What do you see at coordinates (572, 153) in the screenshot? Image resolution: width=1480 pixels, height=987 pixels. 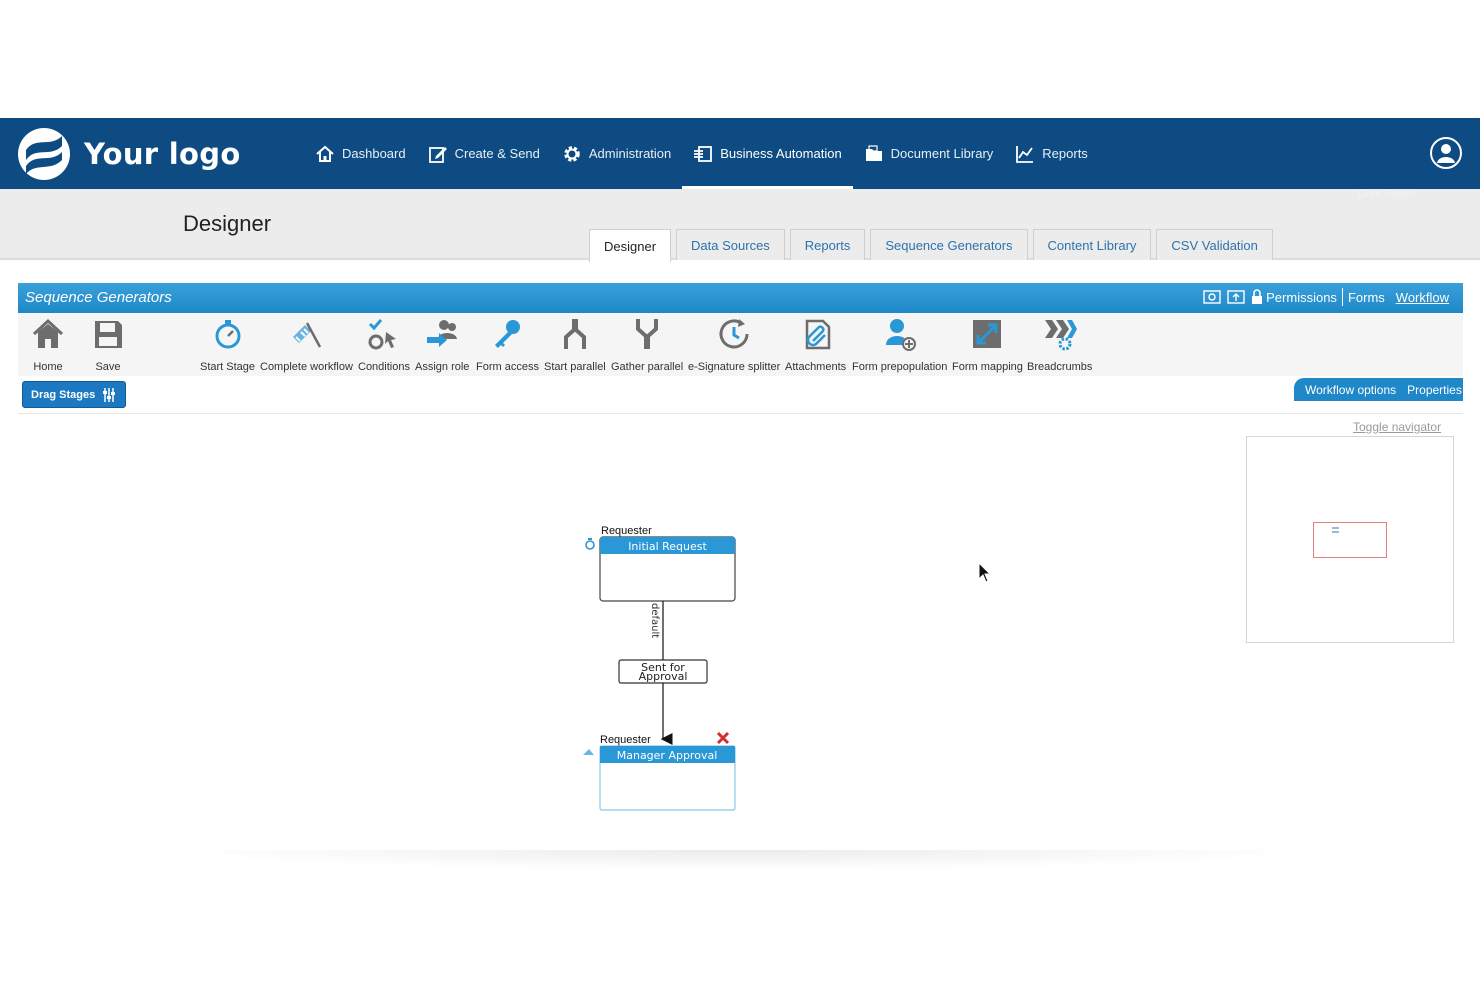 I see `gear-icon` at bounding box center [572, 153].